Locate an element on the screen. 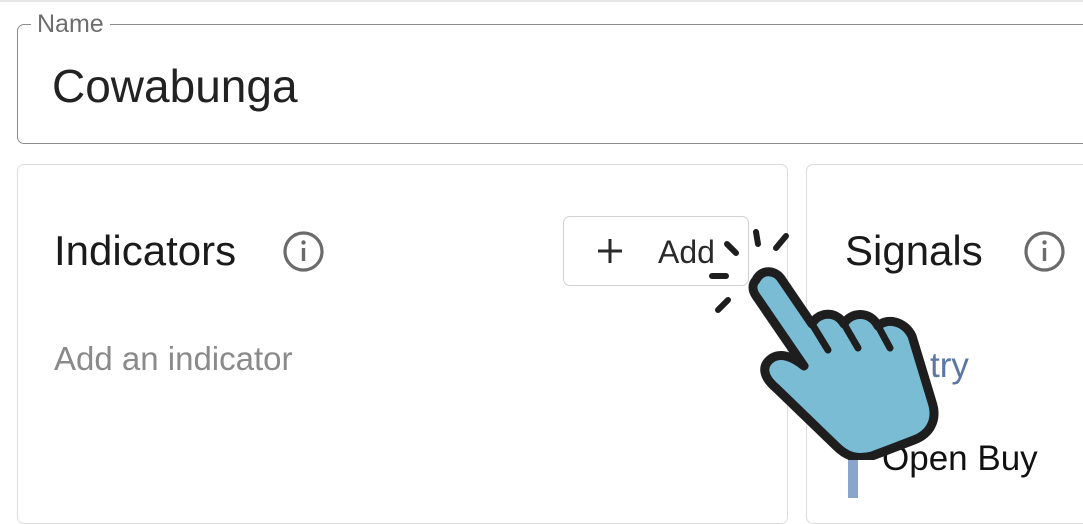  signal-item-open-buy: Open Buy is located at coordinates (960, 459).